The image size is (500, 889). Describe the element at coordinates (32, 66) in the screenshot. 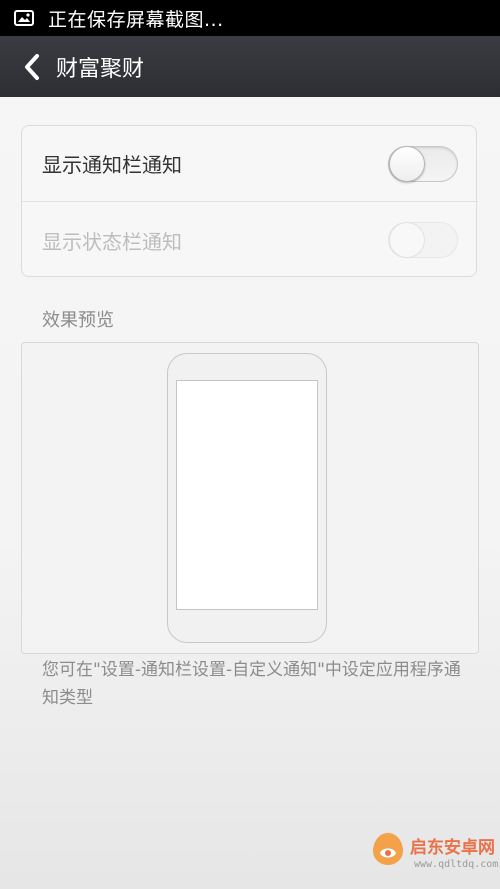

I see `chevron-left-icon` at that location.